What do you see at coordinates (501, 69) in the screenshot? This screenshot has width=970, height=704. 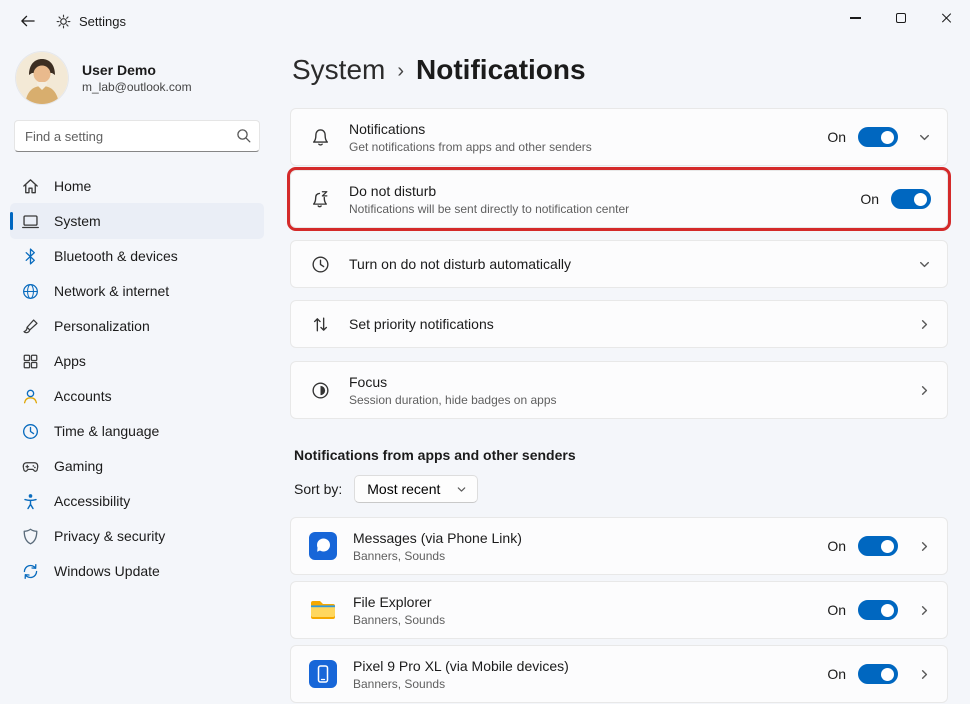 I see `page-title: Notifications` at bounding box center [501, 69].